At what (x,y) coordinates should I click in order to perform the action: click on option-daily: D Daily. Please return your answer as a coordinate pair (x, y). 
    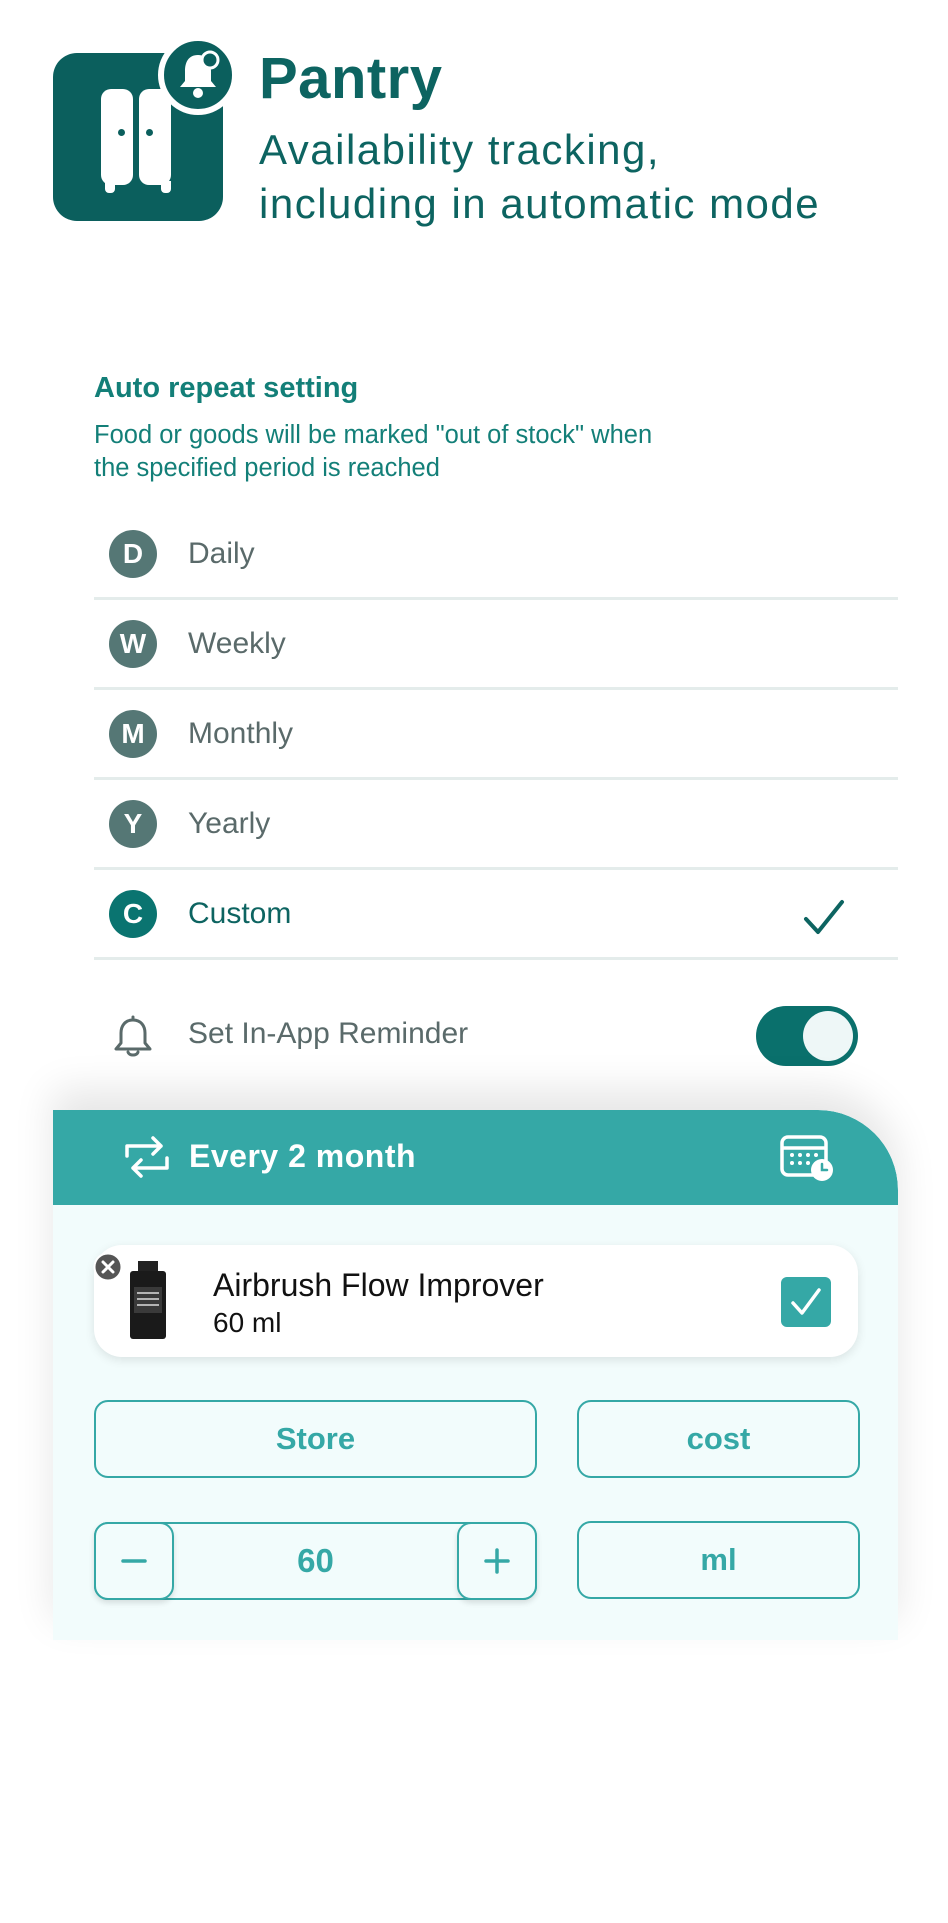
    Looking at the image, I should click on (496, 555).